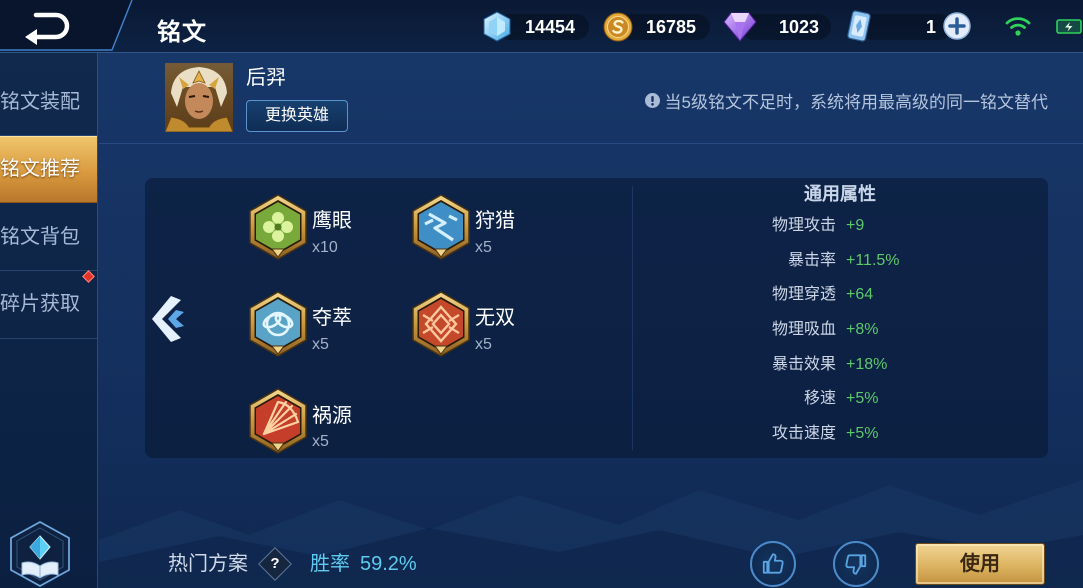  Describe the element at coordinates (332, 318) in the screenshot. I see `inscription-name: 夺萃` at that location.